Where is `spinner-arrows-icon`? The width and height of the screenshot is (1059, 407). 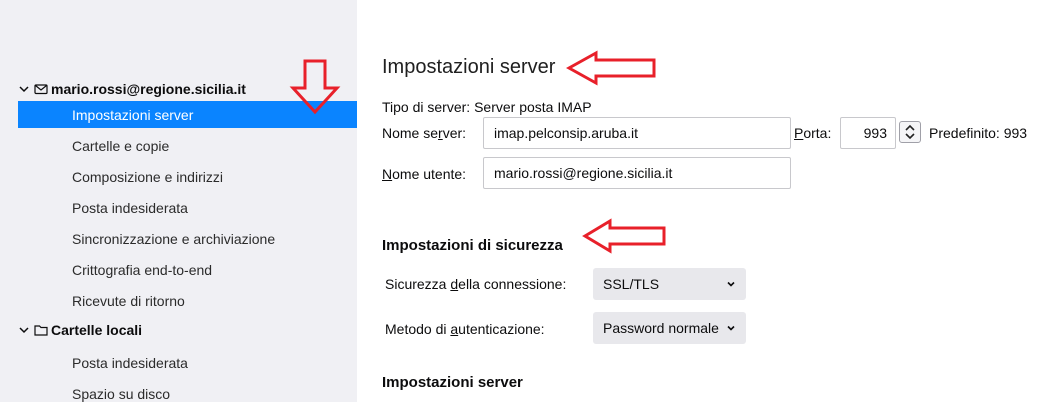
spinner-arrows-icon is located at coordinates (910, 132).